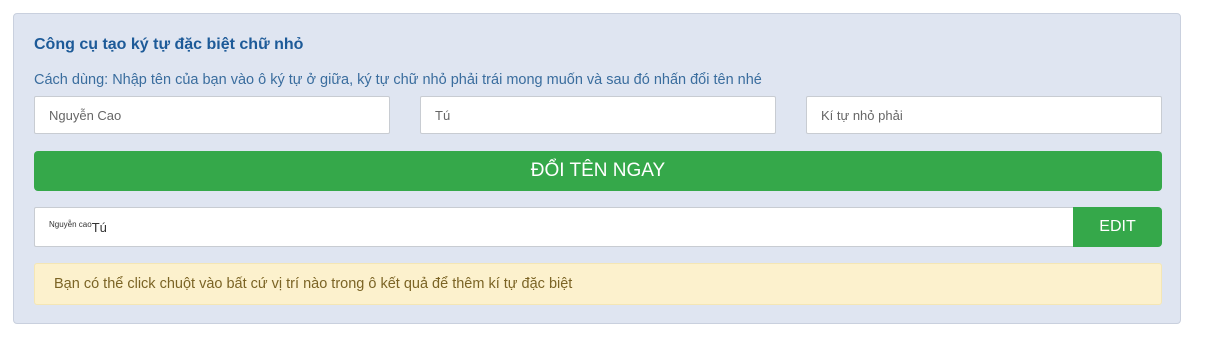 This screenshot has width=1207, height=337. I want to click on tool-title: Công cụ tạo ký tự đặc biệt chữ nhỏ, so click(169, 44).